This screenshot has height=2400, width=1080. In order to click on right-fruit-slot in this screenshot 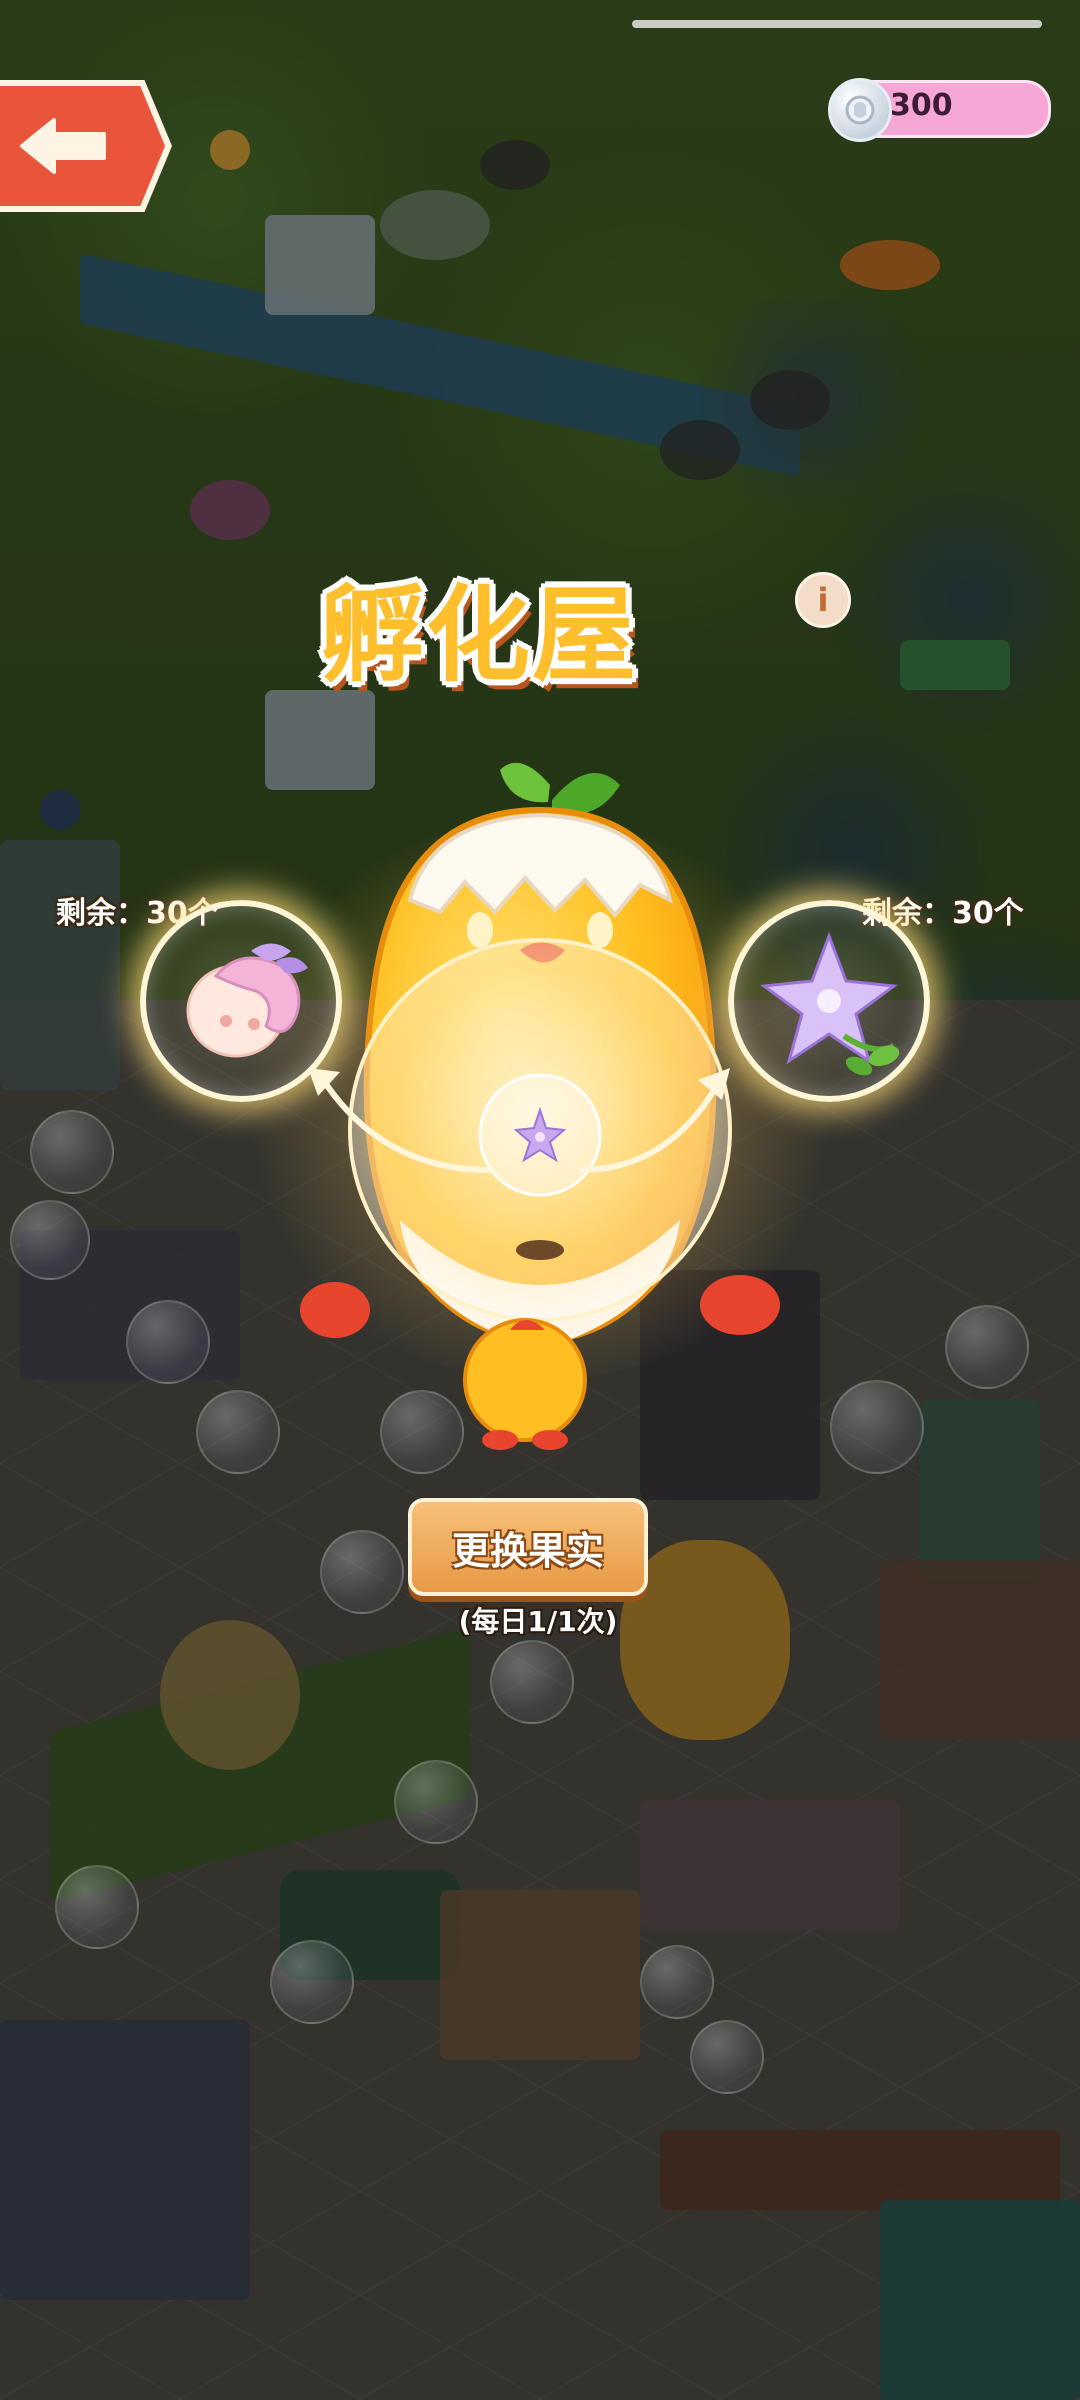, I will do `click(829, 1001)`.